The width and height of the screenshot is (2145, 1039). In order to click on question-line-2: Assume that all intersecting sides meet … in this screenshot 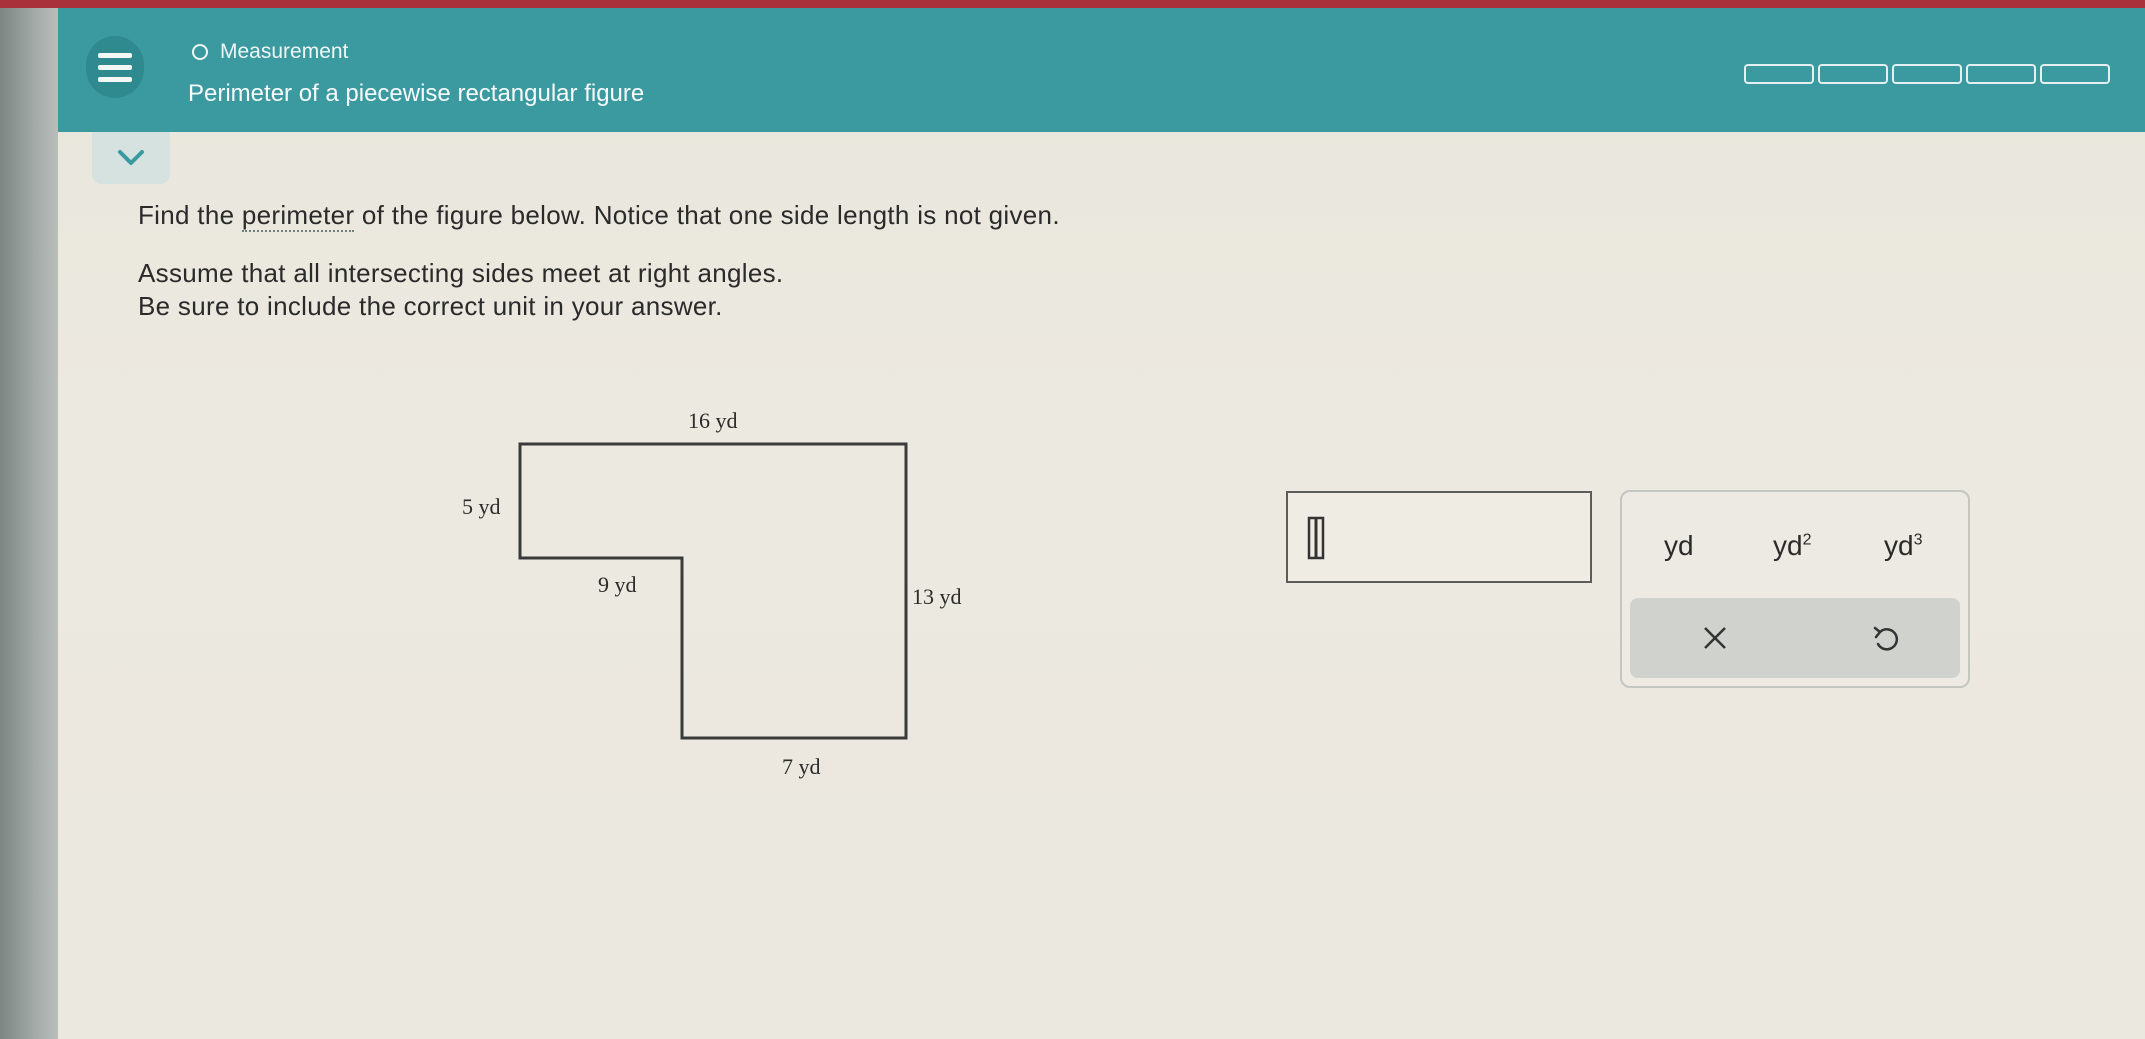, I will do `click(461, 273)`.